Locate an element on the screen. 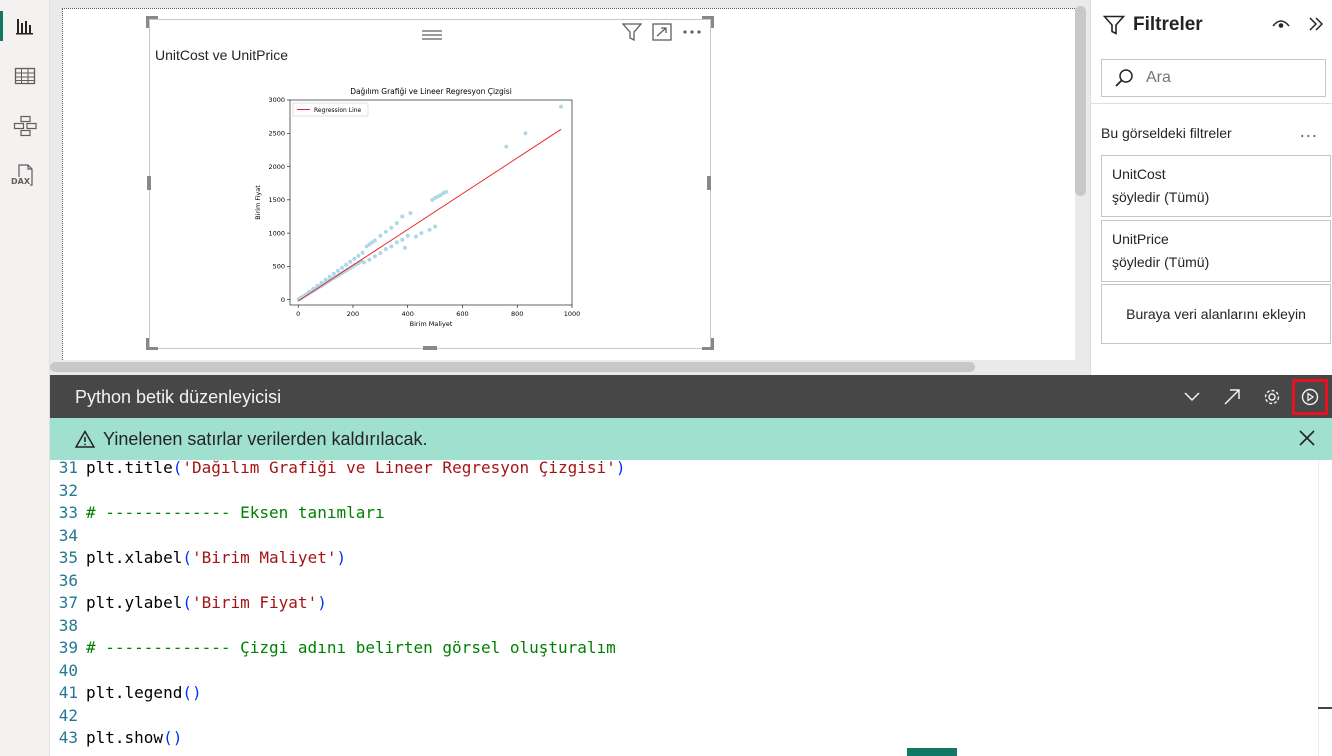 The width and height of the screenshot is (1332, 756). line-number: 42 is located at coordinates (68, 715).